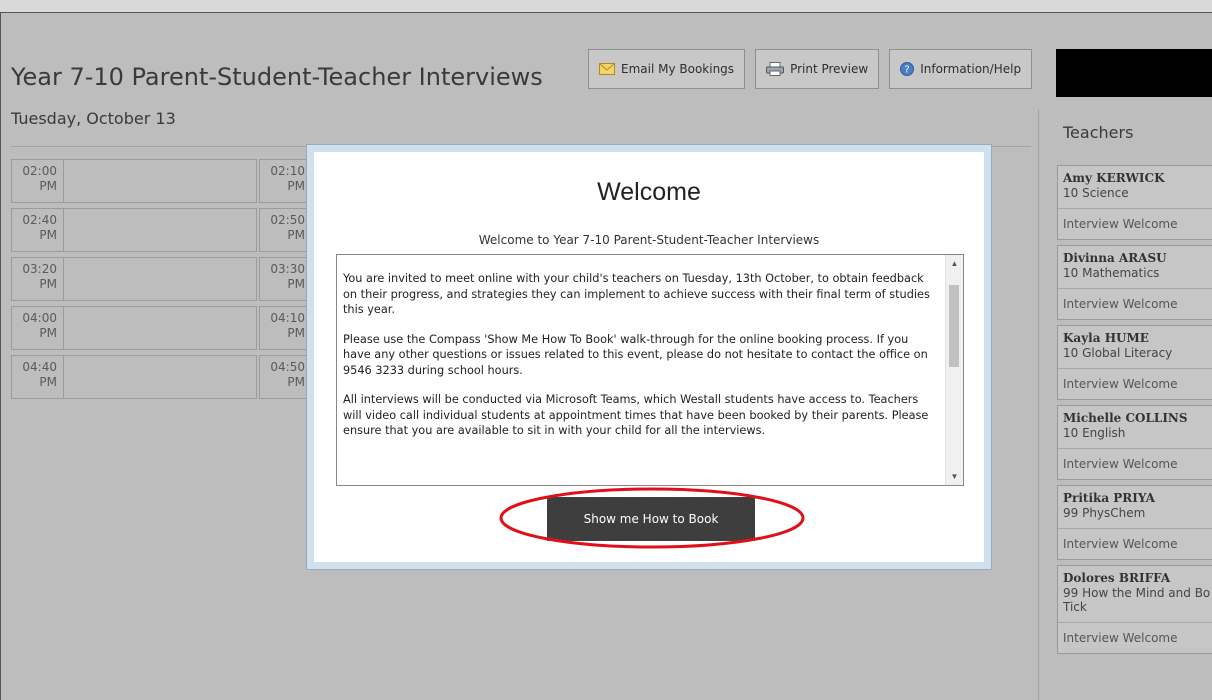 The height and width of the screenshot is (700, 1212). I want to click on scroll-down-arrow-icon: ▼, so click(954, 476).